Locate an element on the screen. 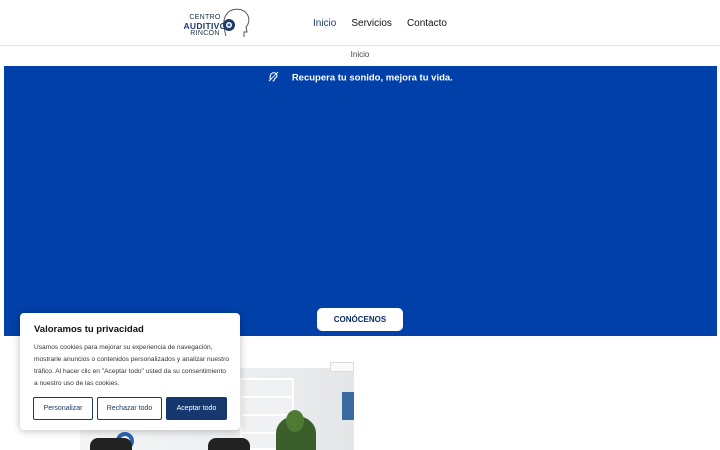 This screenshot has height=450, width=720. ear-icon is located at coordinates (273, 78).